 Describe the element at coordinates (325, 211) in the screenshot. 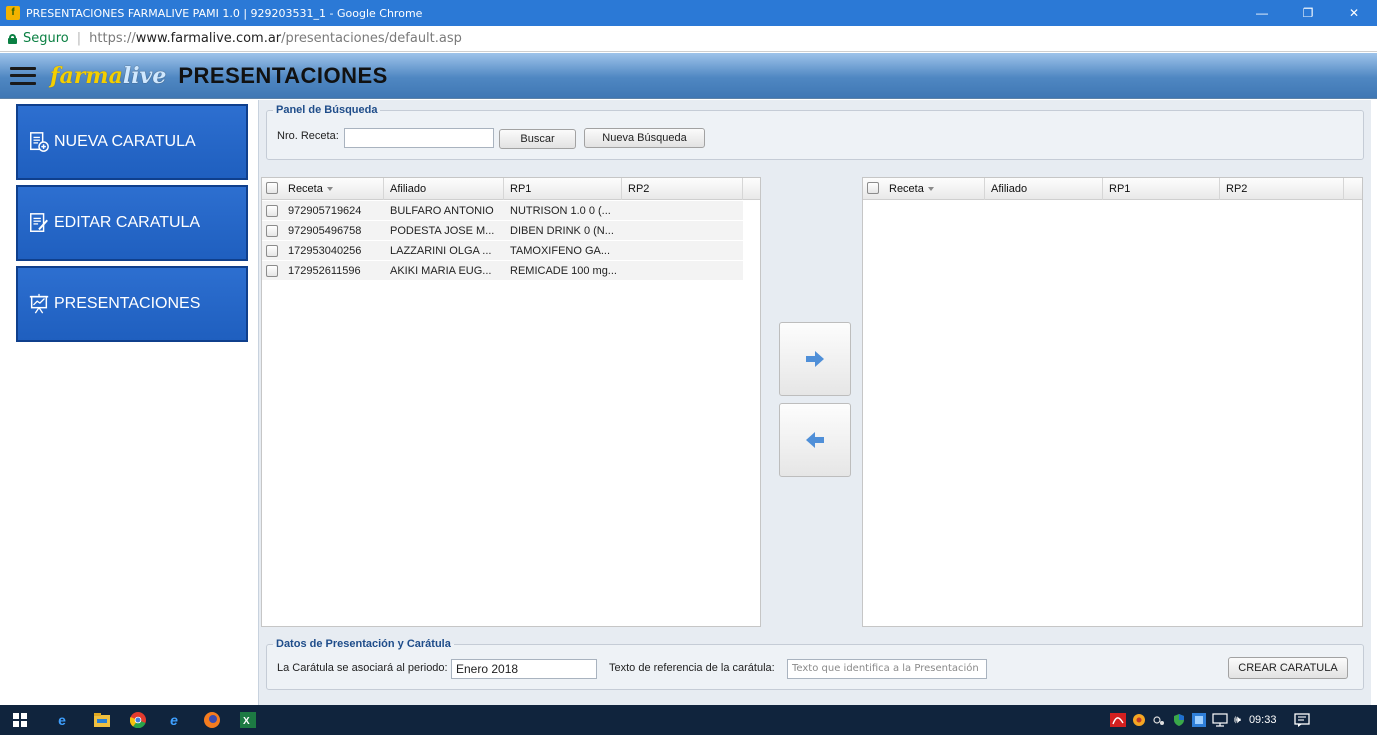

I see `cell-receta: 972905719624` at that location.